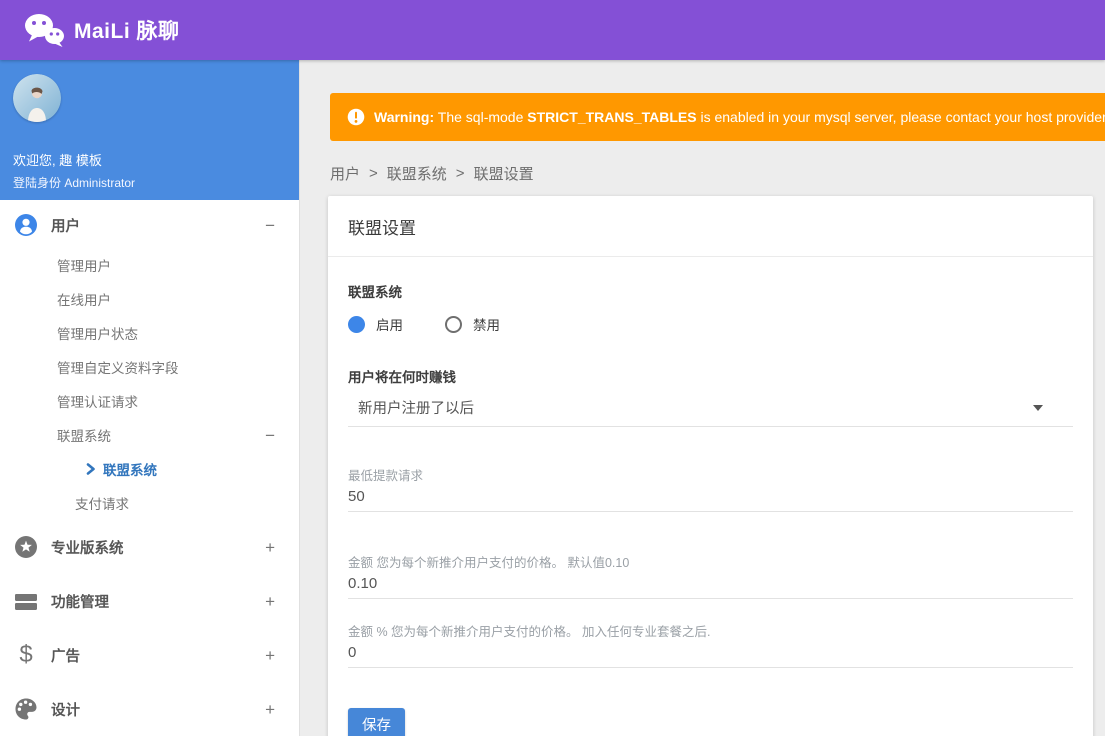  Describe the element at coordinates (149, 299) in the screenshot. I see `sidebar-item-online-users: 在线用户` at that location.